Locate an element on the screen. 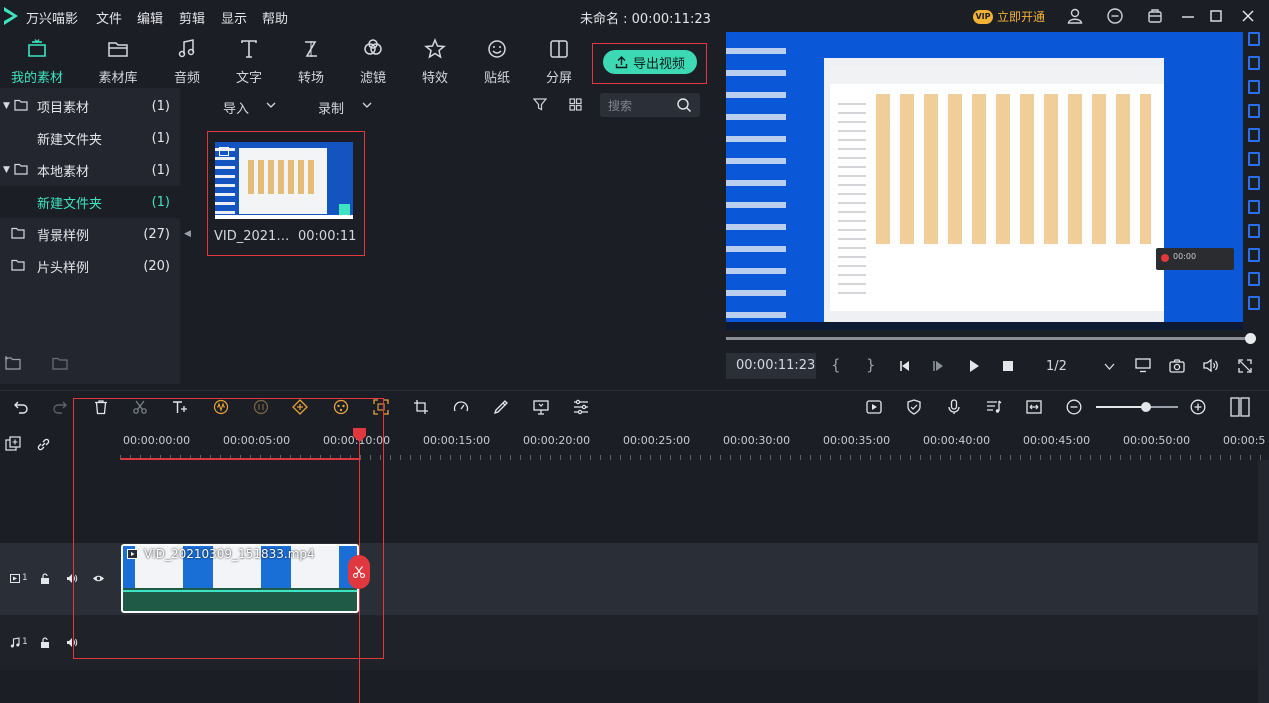  media-clip-thumbnail is located at coordinates (284, 180).